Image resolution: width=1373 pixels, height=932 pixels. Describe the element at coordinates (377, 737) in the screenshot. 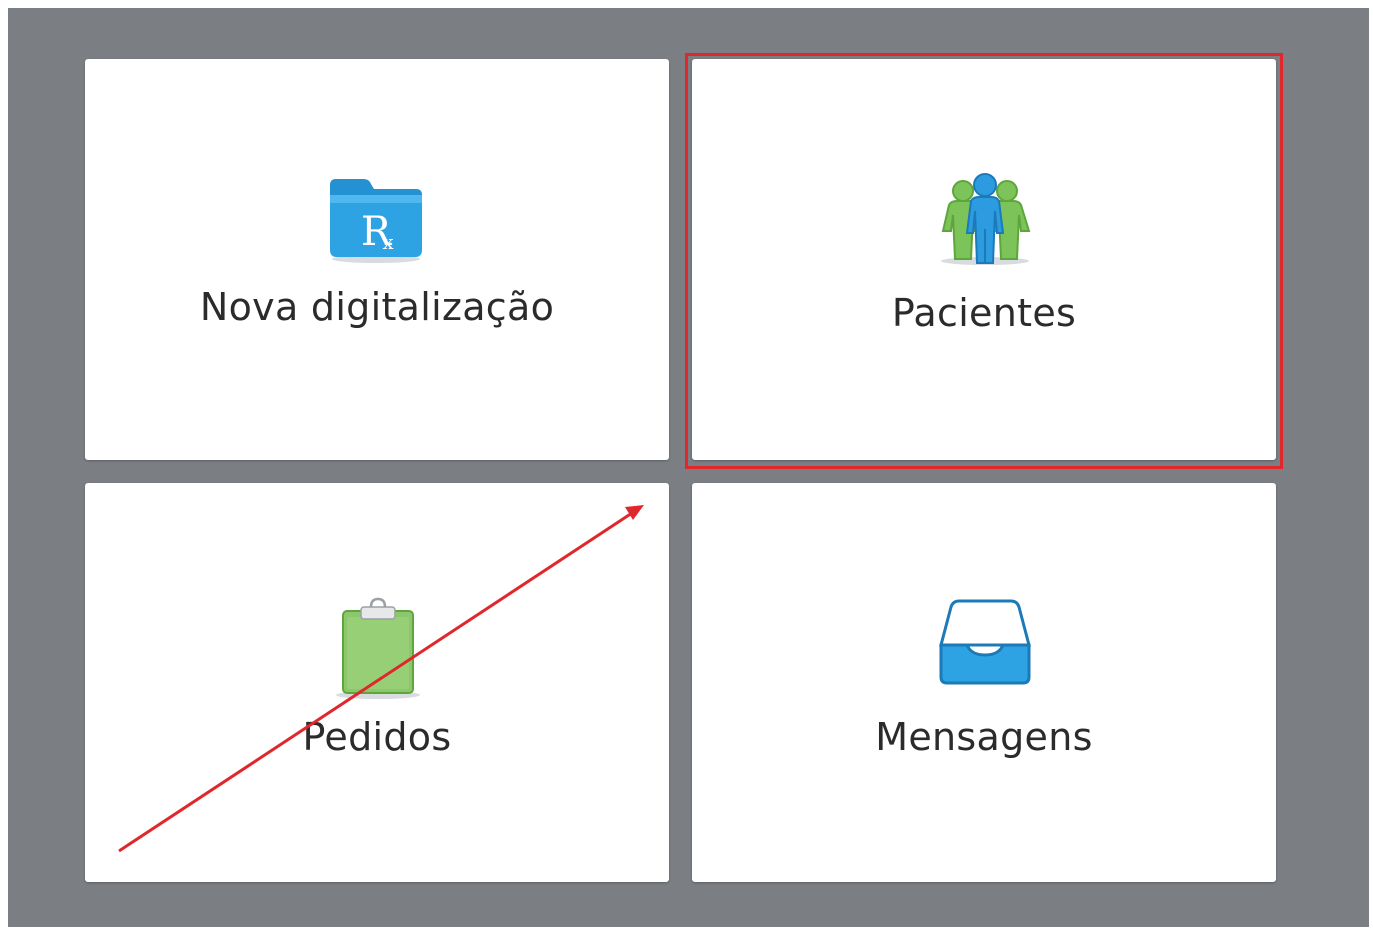

I see `tile-label: Pedidos` at that location.